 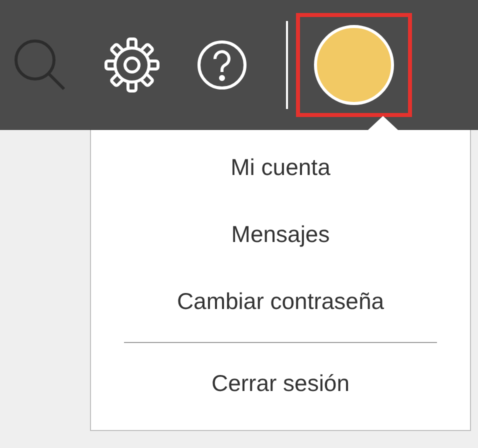 I want to click on menu-item: Mi cuenta, so click(x=280, y=180).